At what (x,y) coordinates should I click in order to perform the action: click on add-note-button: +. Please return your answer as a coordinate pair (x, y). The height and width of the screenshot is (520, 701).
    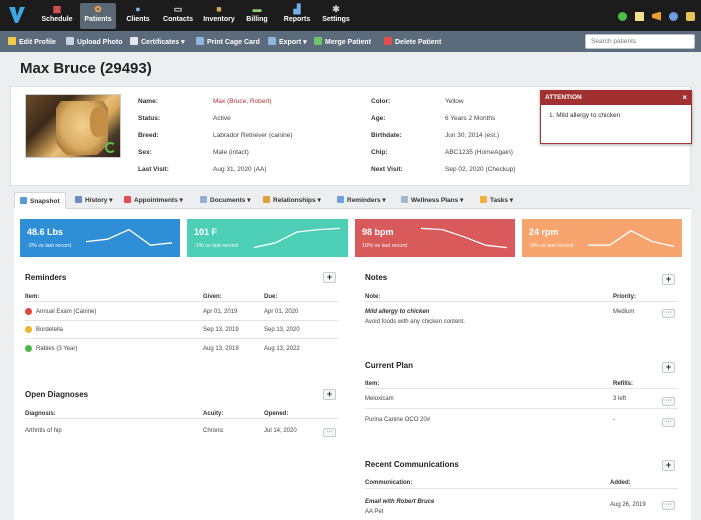
    Looking at the image, I should click on (668, 279).